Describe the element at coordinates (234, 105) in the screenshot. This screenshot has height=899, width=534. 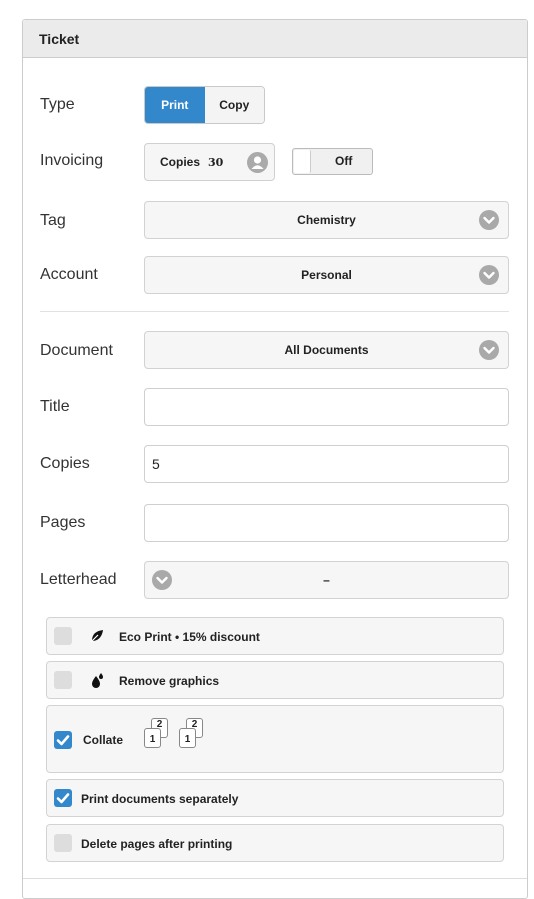
I see `type-copy-button: Copy` at that location.